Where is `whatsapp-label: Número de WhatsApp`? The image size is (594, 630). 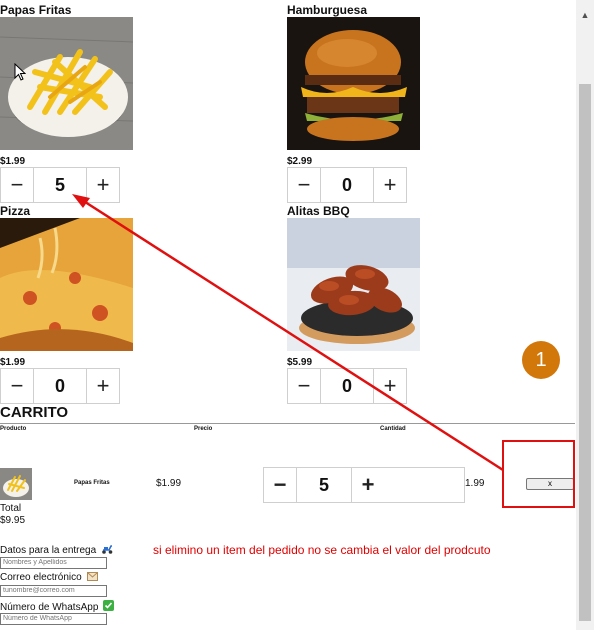
whatsapp-label: Número de WhatsApp is located at coordinates (57, 606).